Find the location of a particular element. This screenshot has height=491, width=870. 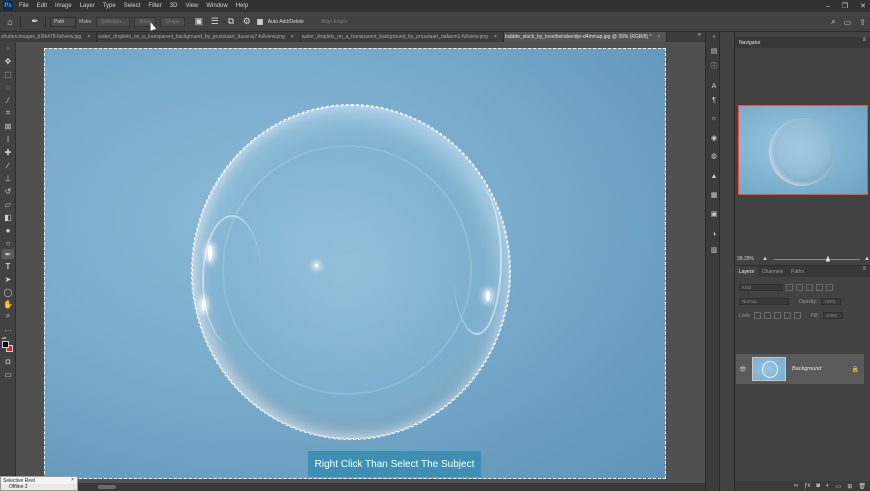

menu-window: Window is located at coordinates (216, 6).